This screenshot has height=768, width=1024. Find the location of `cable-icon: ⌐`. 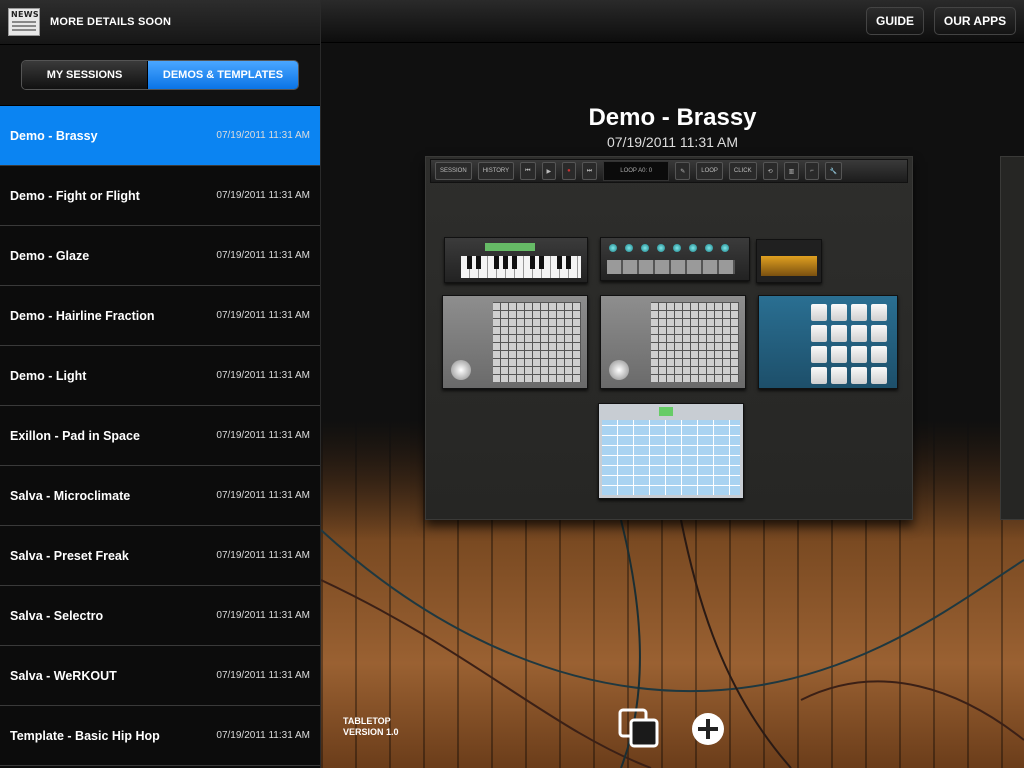

cable-icon: ⌐ is located at coordinates (812, 171).